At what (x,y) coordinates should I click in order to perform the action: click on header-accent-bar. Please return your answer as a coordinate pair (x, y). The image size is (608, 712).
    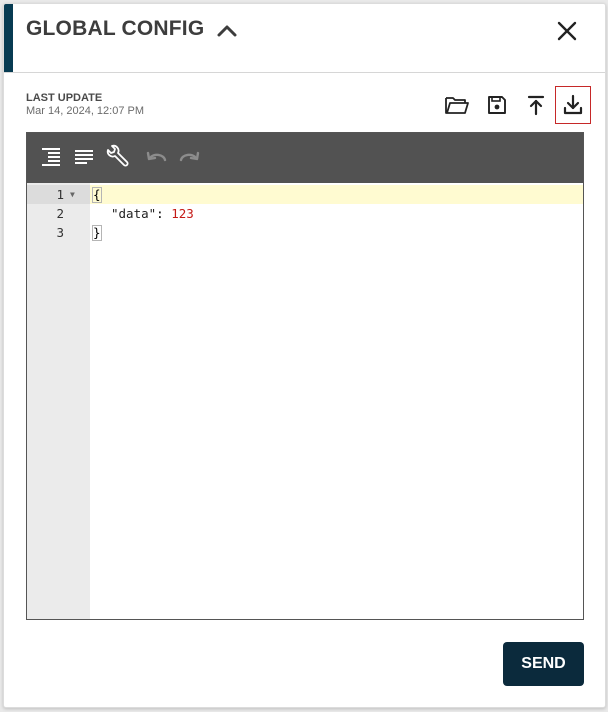
    Looking at the image, I should click on (8, 38).